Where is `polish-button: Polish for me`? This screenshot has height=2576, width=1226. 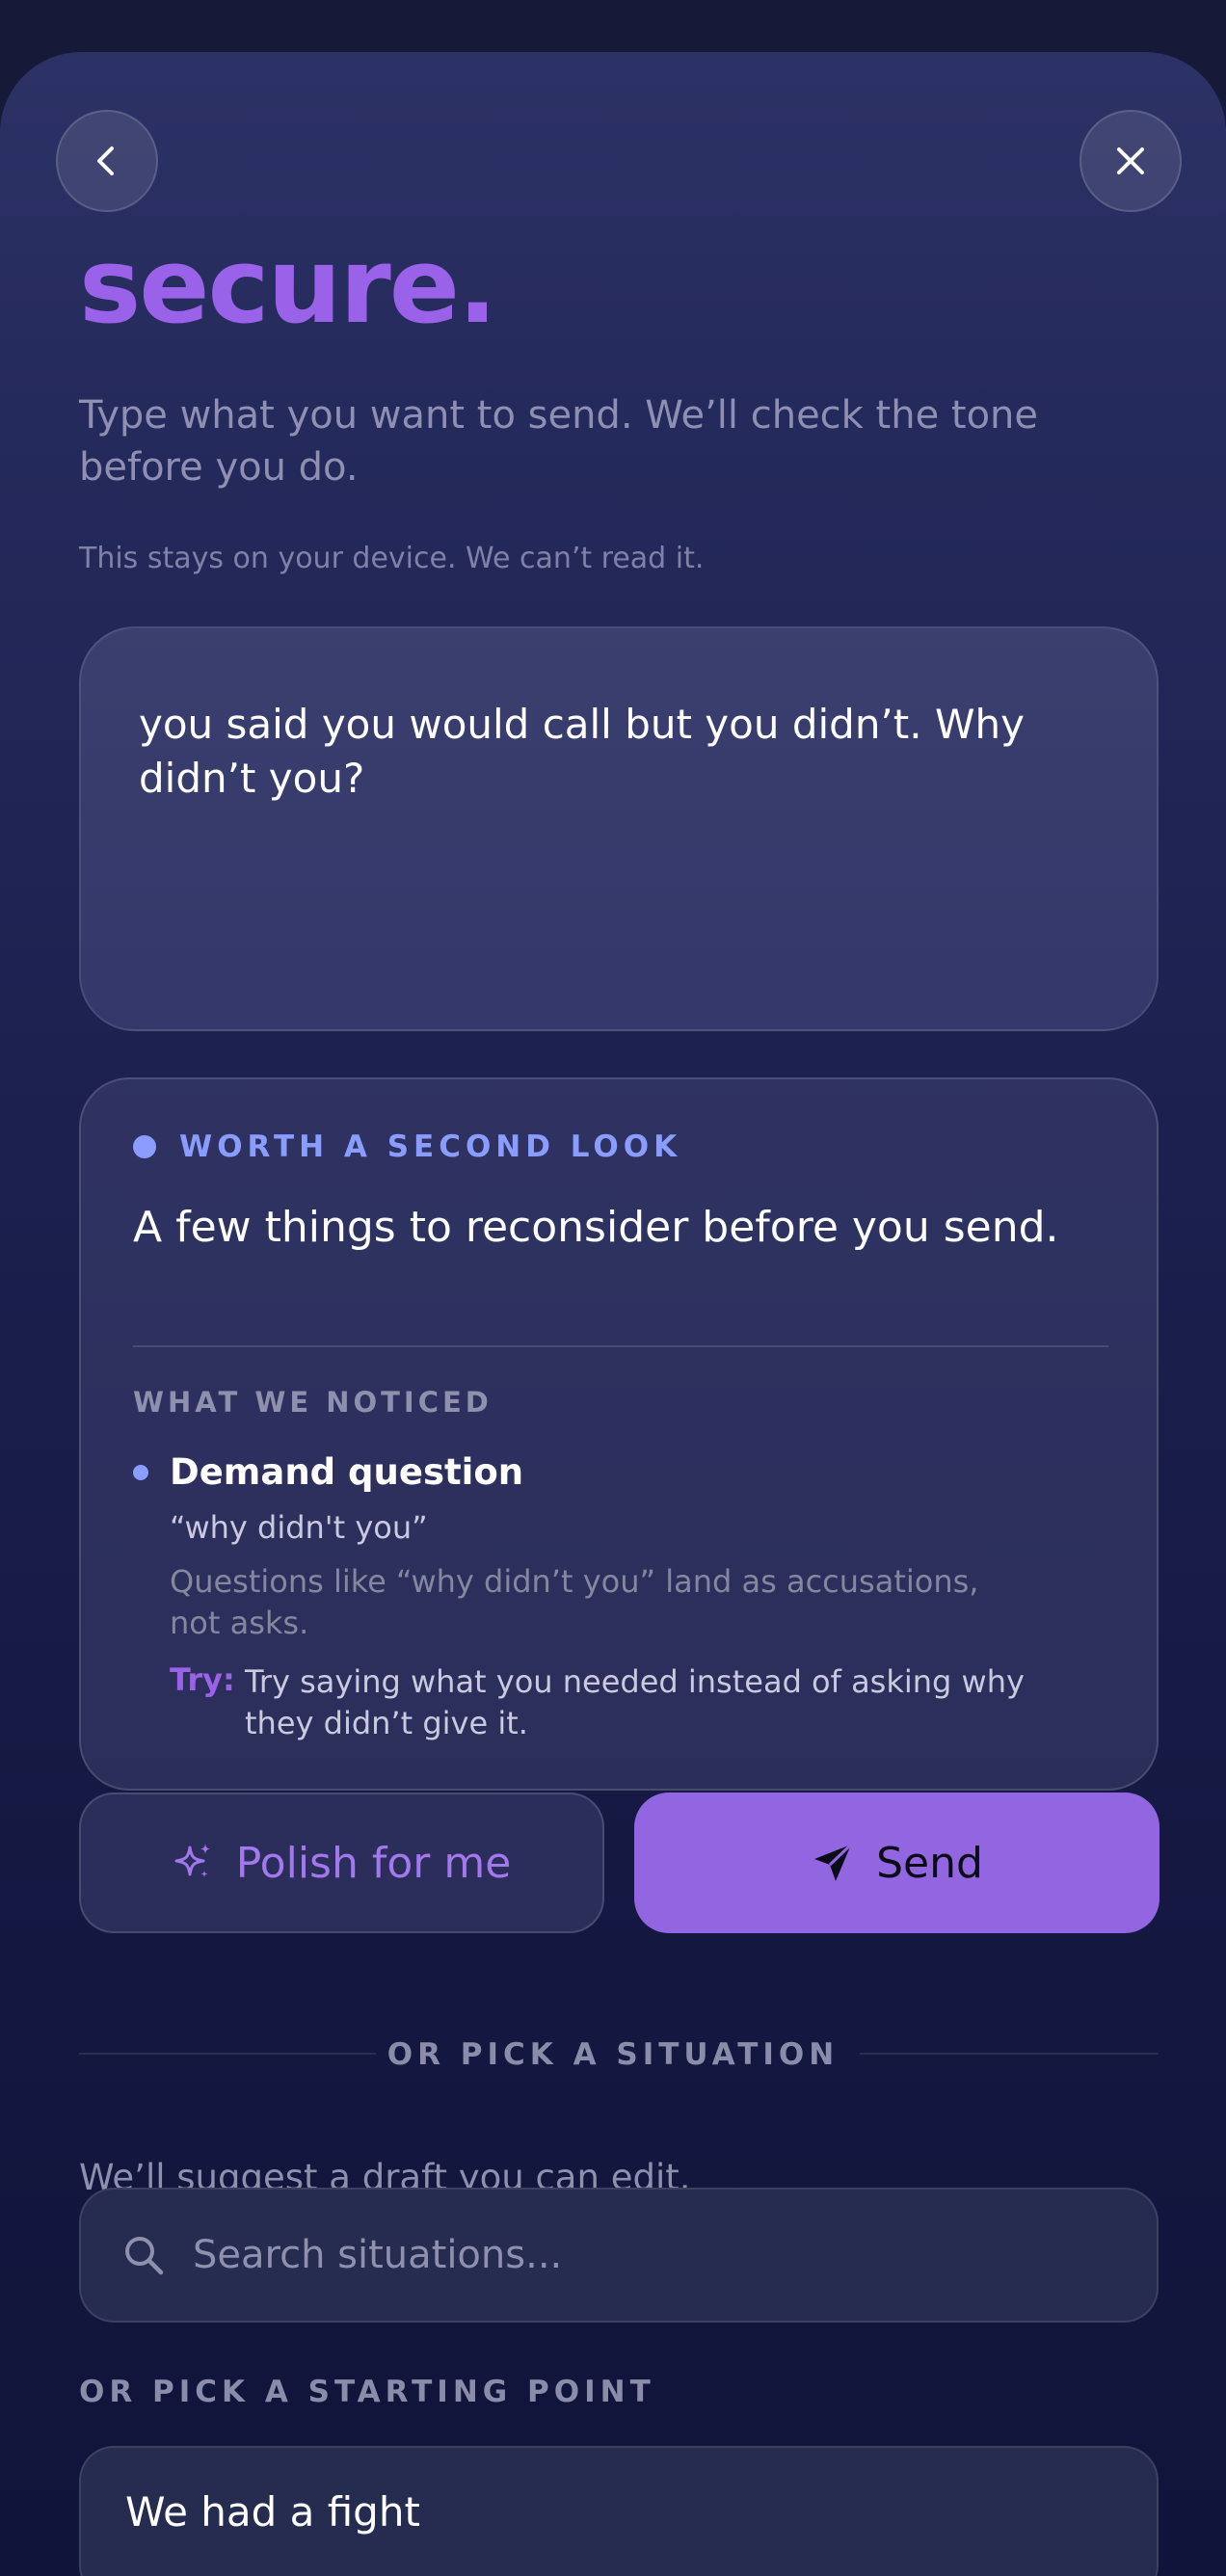 polish-button: Polish for me is located at coordinates (341, 1863).